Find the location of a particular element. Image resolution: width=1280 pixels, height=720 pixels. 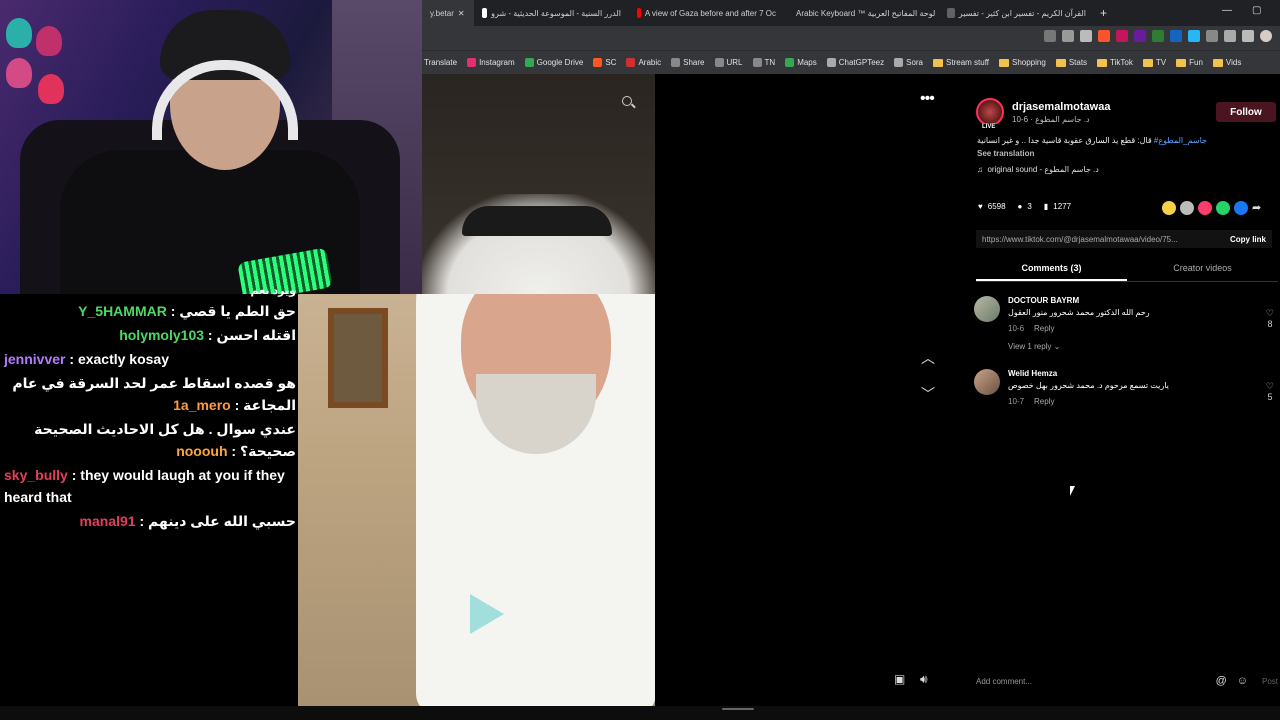

bookmark-item: Vids is located at coordinates (1227, 62).